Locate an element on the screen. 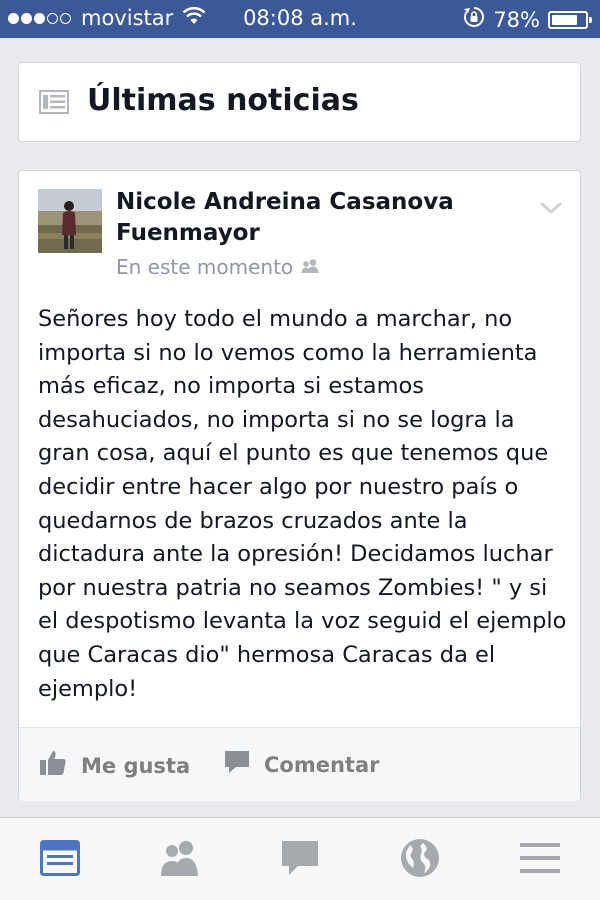 The image size is (600, 900). tab-notifications is located at coordinates (420, 860).